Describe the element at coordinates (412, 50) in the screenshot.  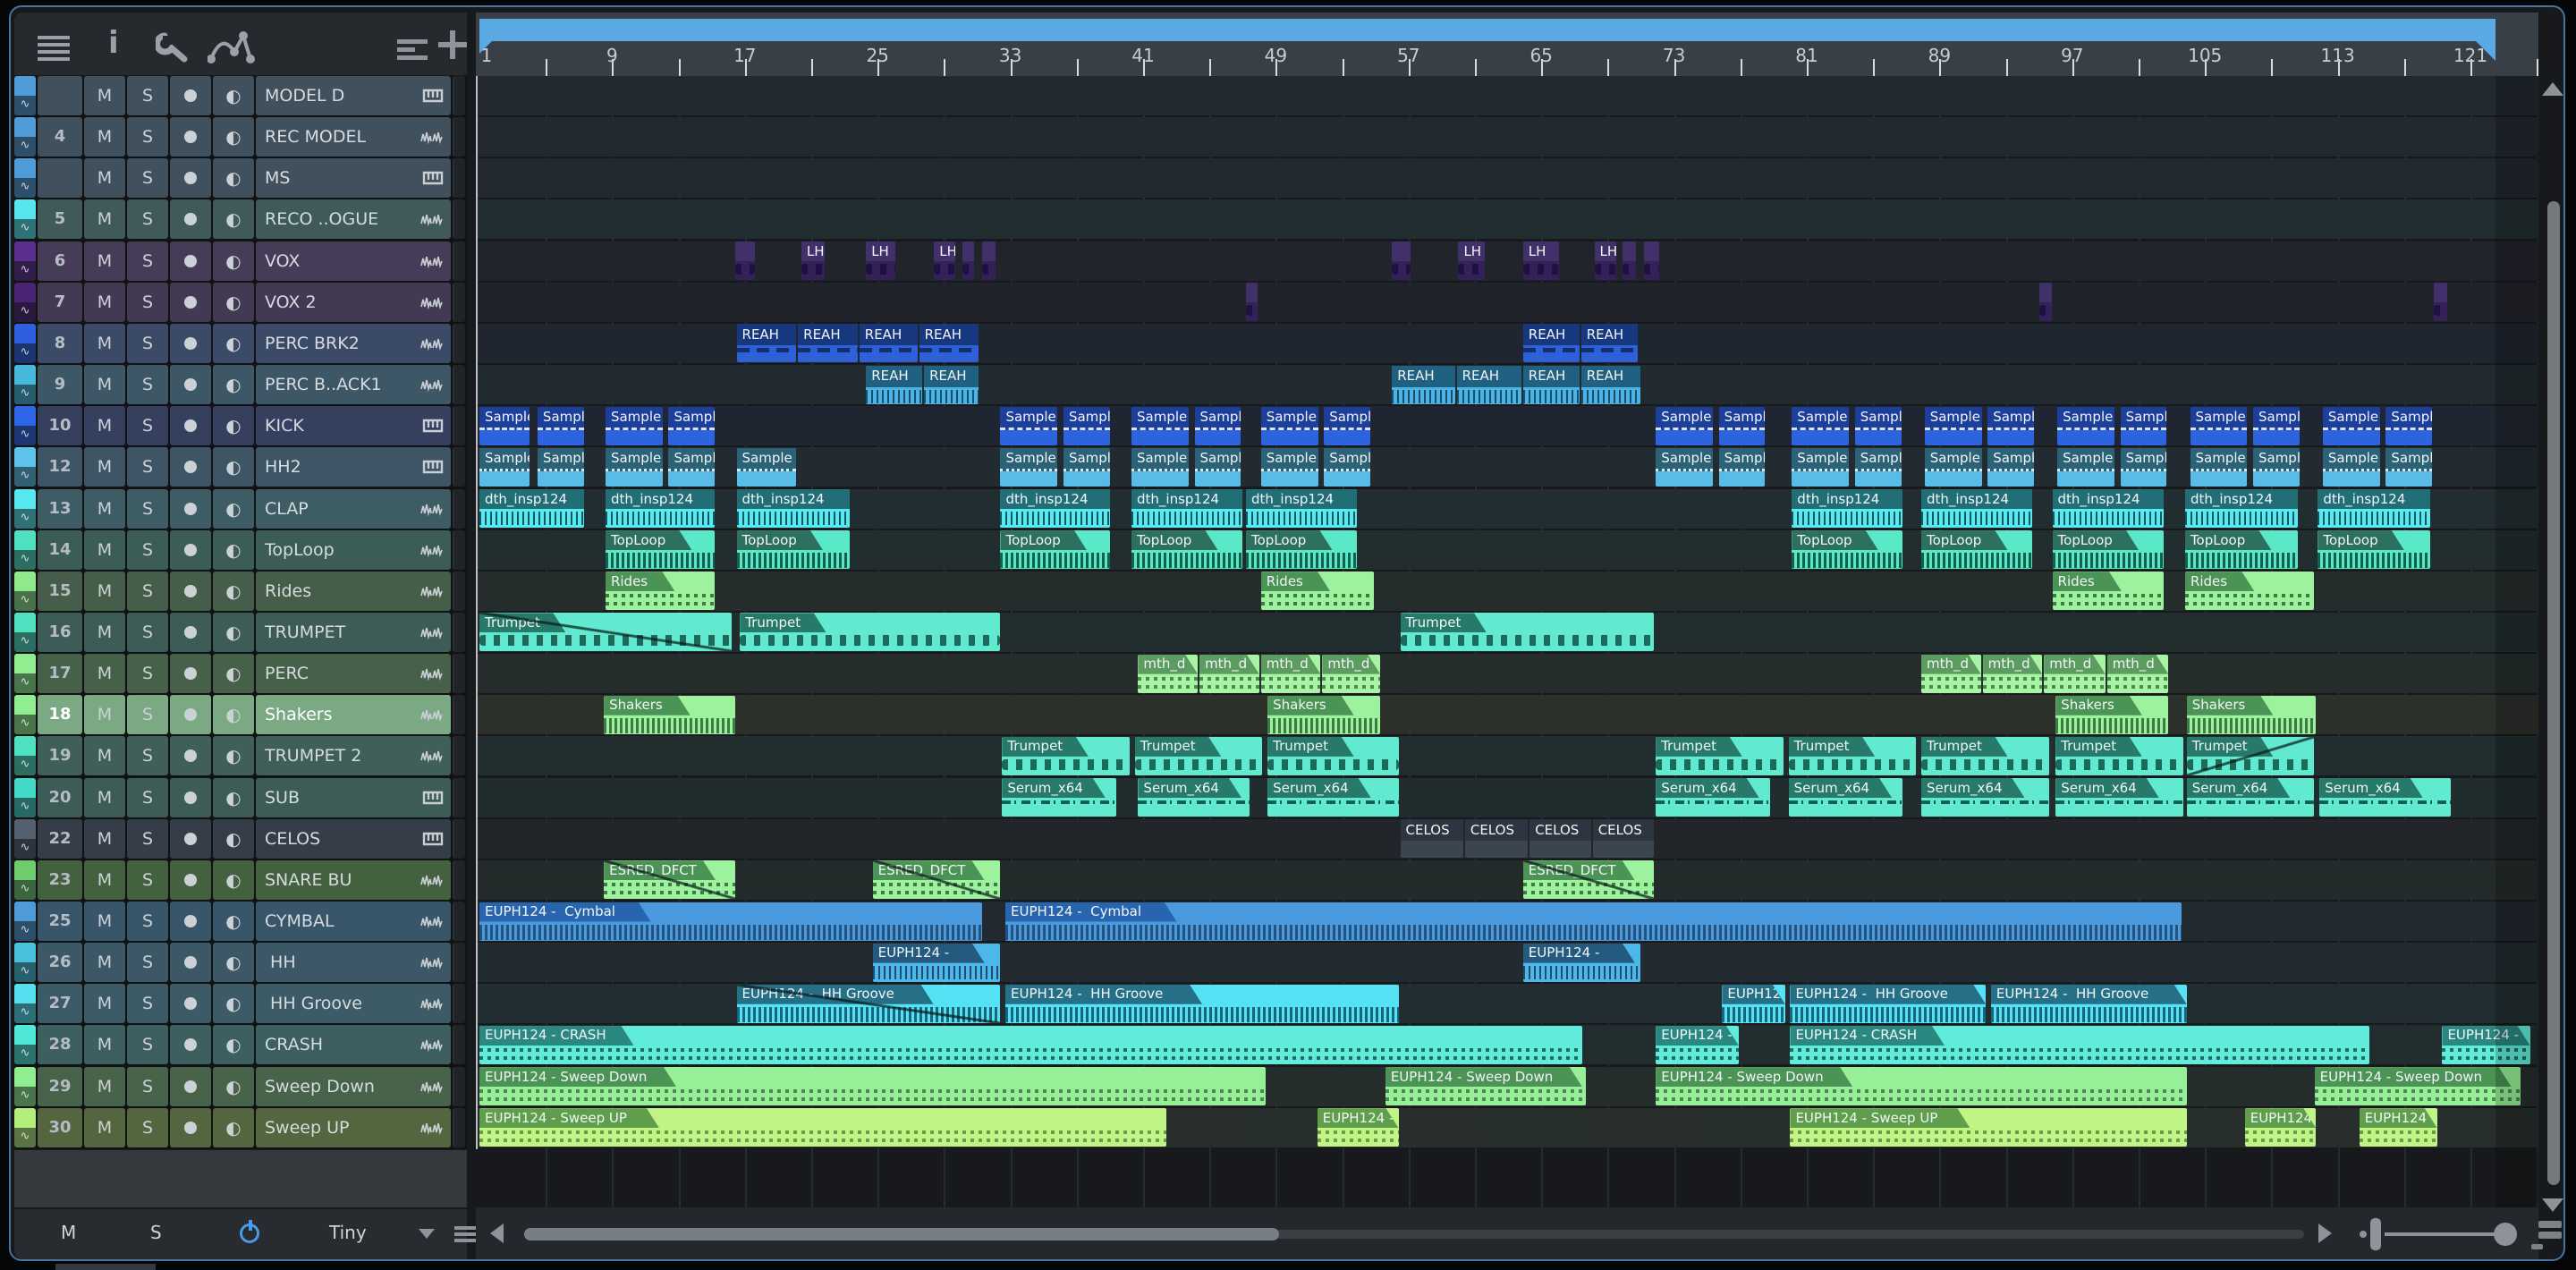
I see `track-list-options-icon` at that location.